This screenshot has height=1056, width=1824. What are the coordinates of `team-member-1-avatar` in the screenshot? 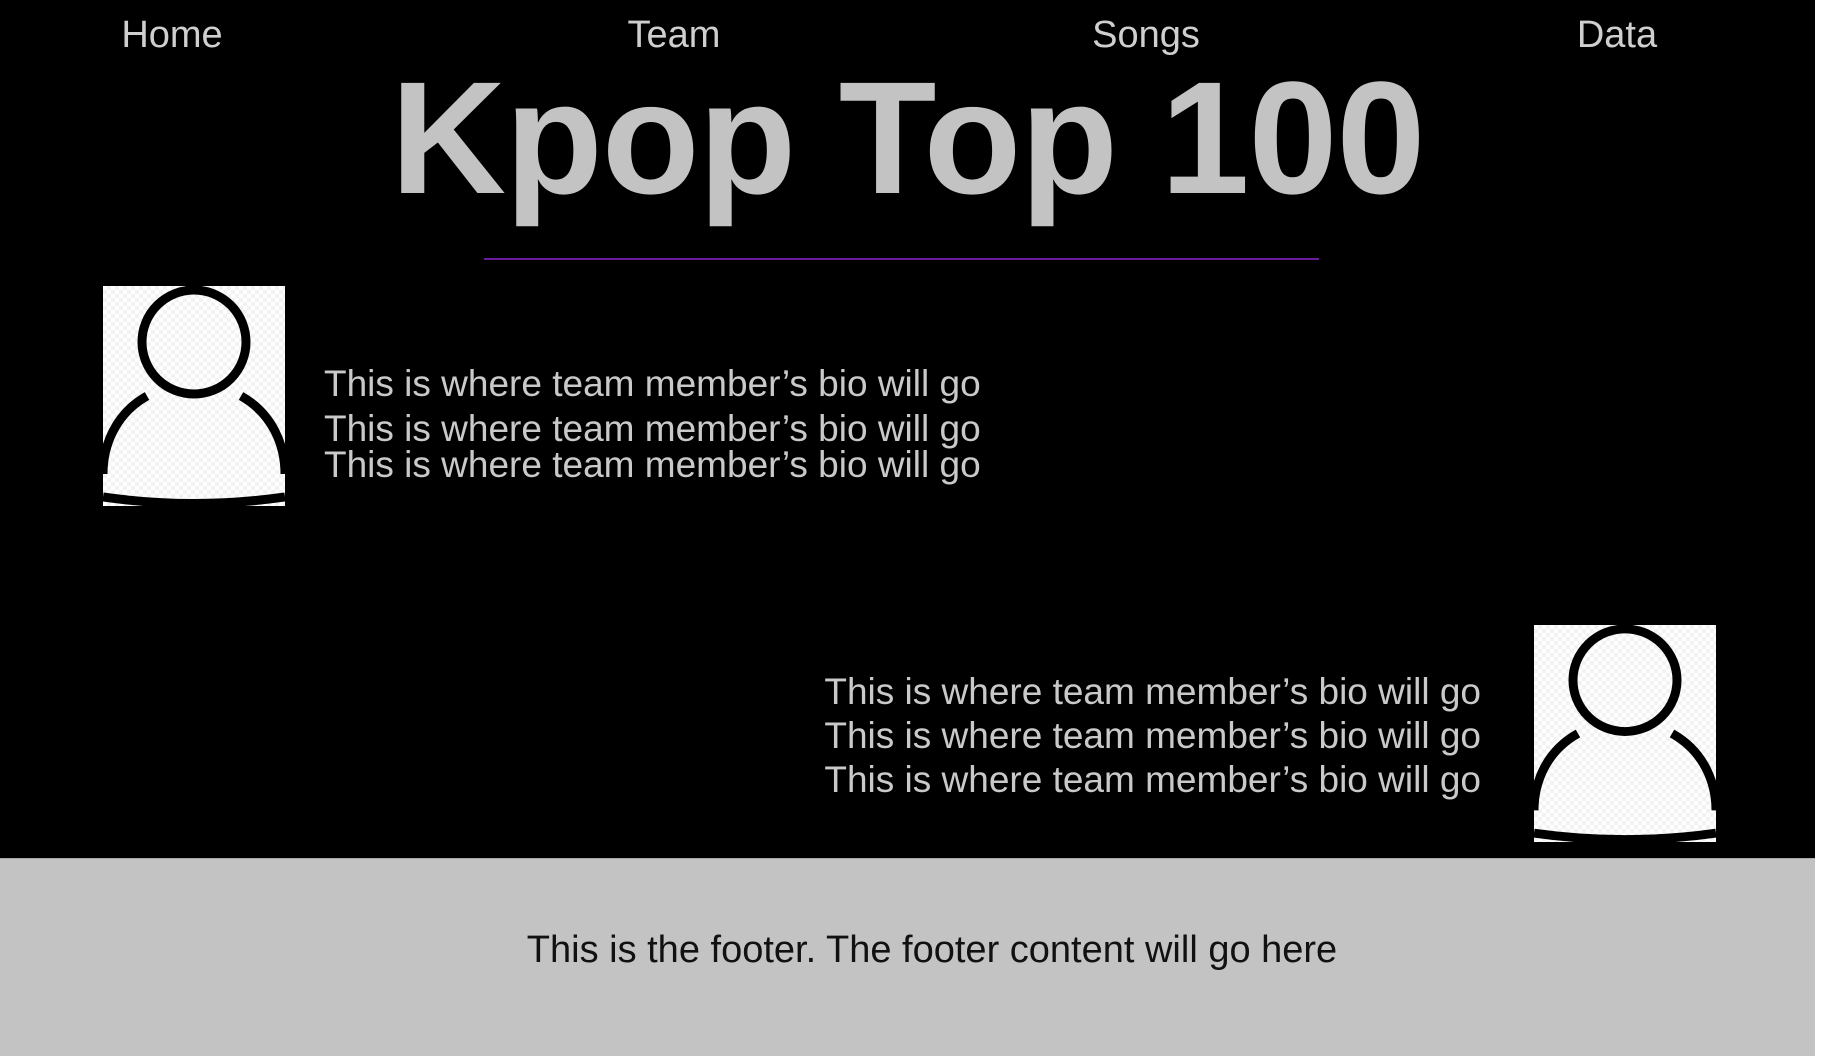 It's located at (194, 396).